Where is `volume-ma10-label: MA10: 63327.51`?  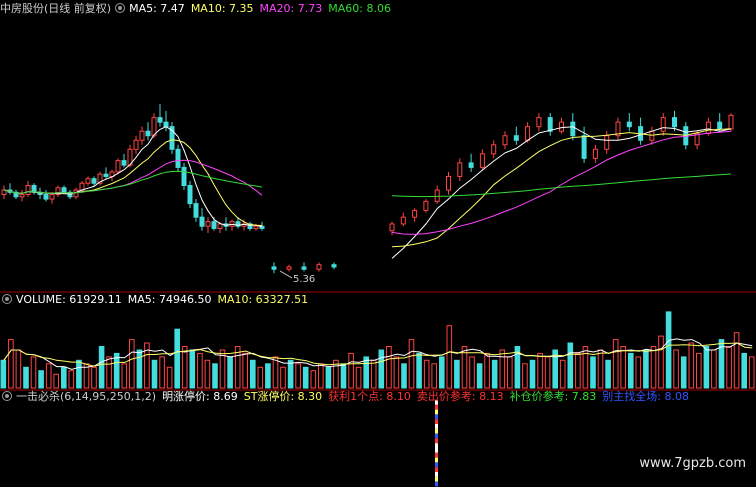 volume-ma10-label: MA10: 63327.51 is located at coordinates (263, 299).